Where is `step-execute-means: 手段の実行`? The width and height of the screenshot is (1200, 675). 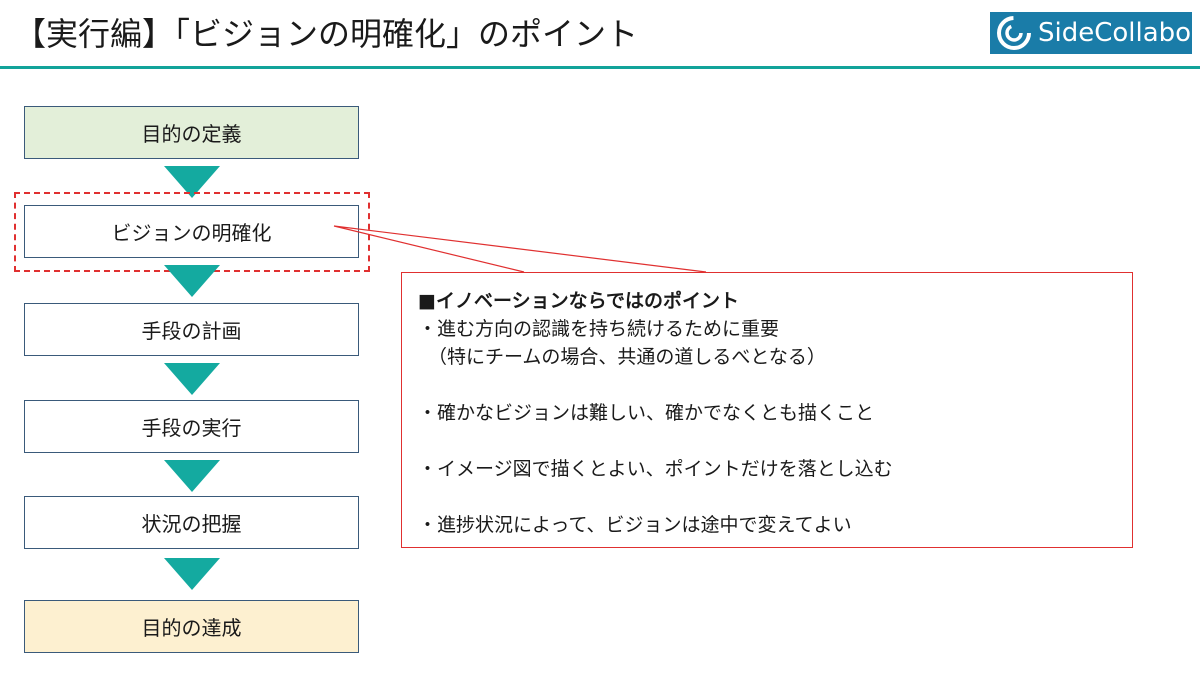 step-execute-means: 手段の実行 is located at coordinates (191, 426).